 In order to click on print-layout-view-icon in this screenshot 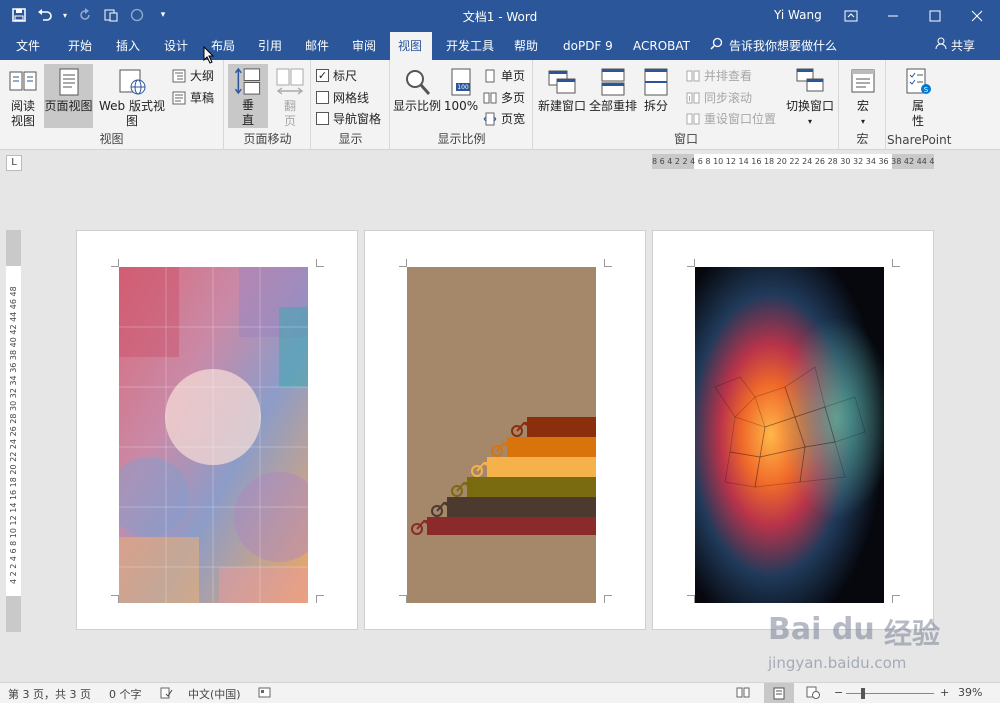, I will do `click(779, 693)`.